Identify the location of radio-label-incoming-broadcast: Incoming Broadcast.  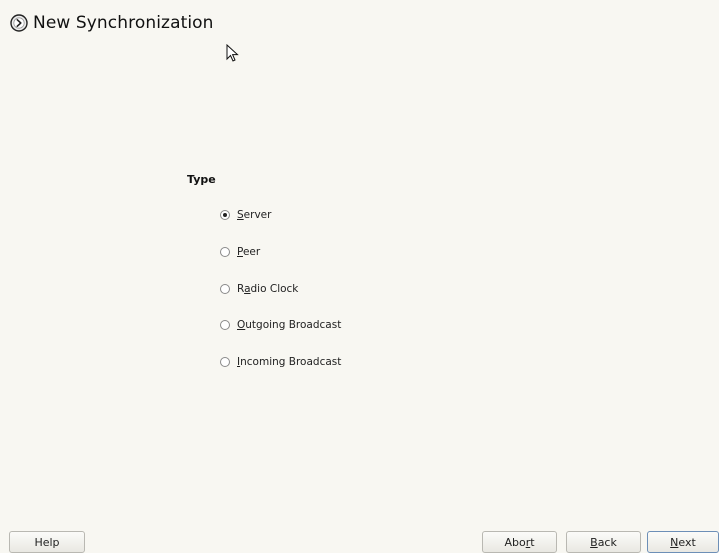
(289, 362).